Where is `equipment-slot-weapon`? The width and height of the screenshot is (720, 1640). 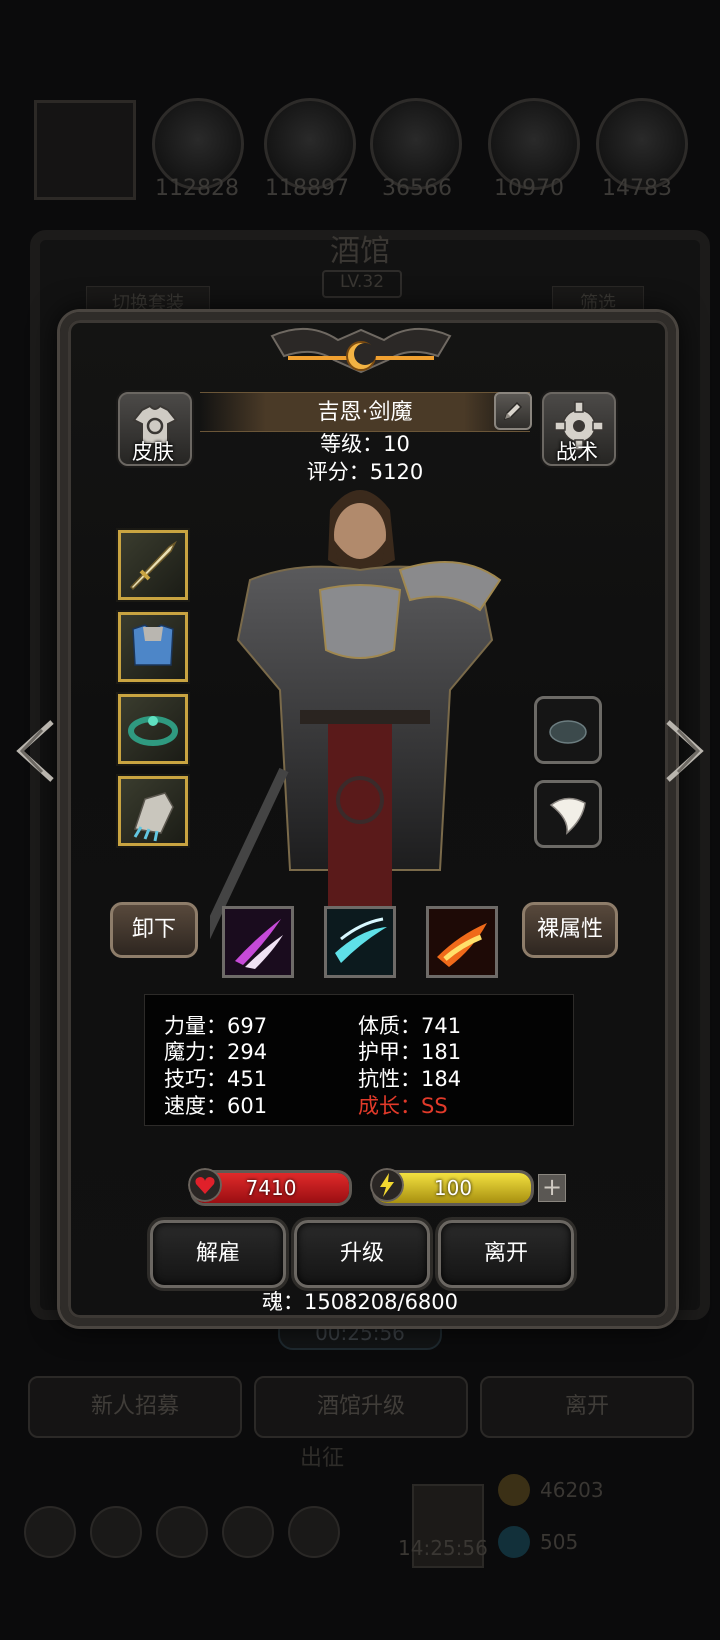
equipment-slot-weapon is located at coordinates (153, 565).